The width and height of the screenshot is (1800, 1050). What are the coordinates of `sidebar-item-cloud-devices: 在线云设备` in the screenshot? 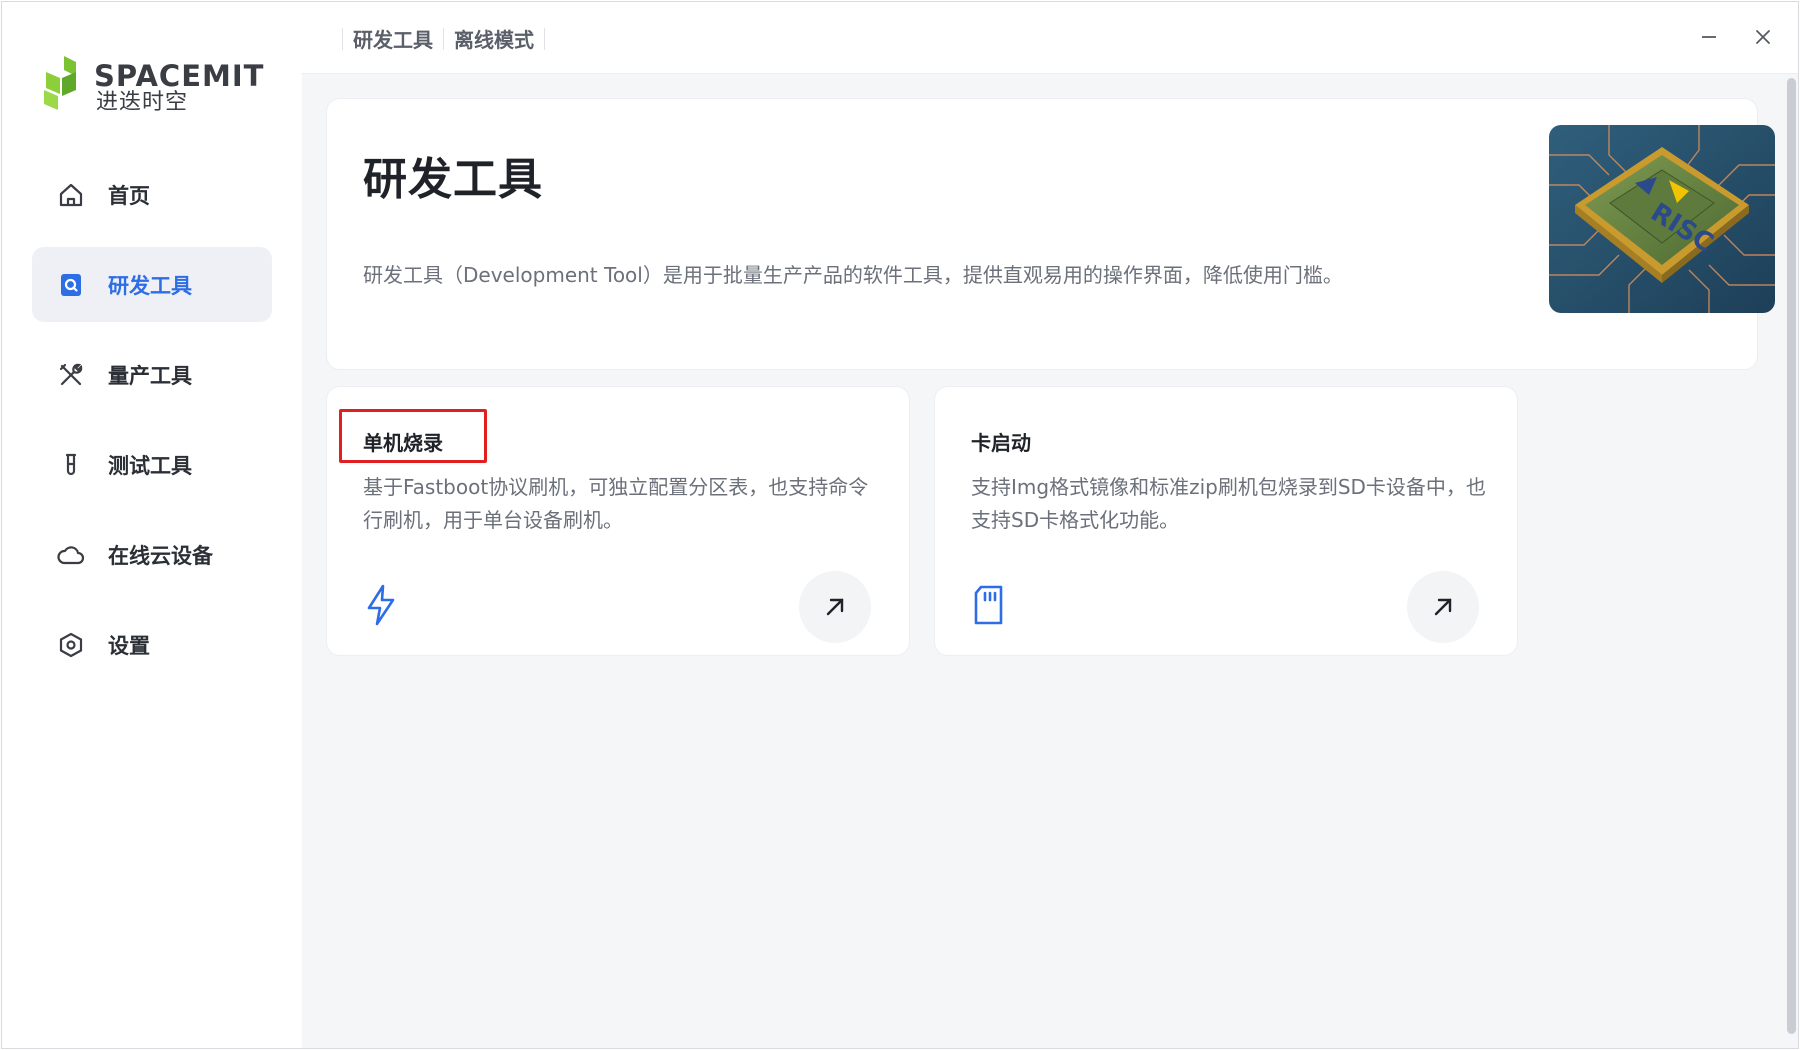 It's located at (152, 554).